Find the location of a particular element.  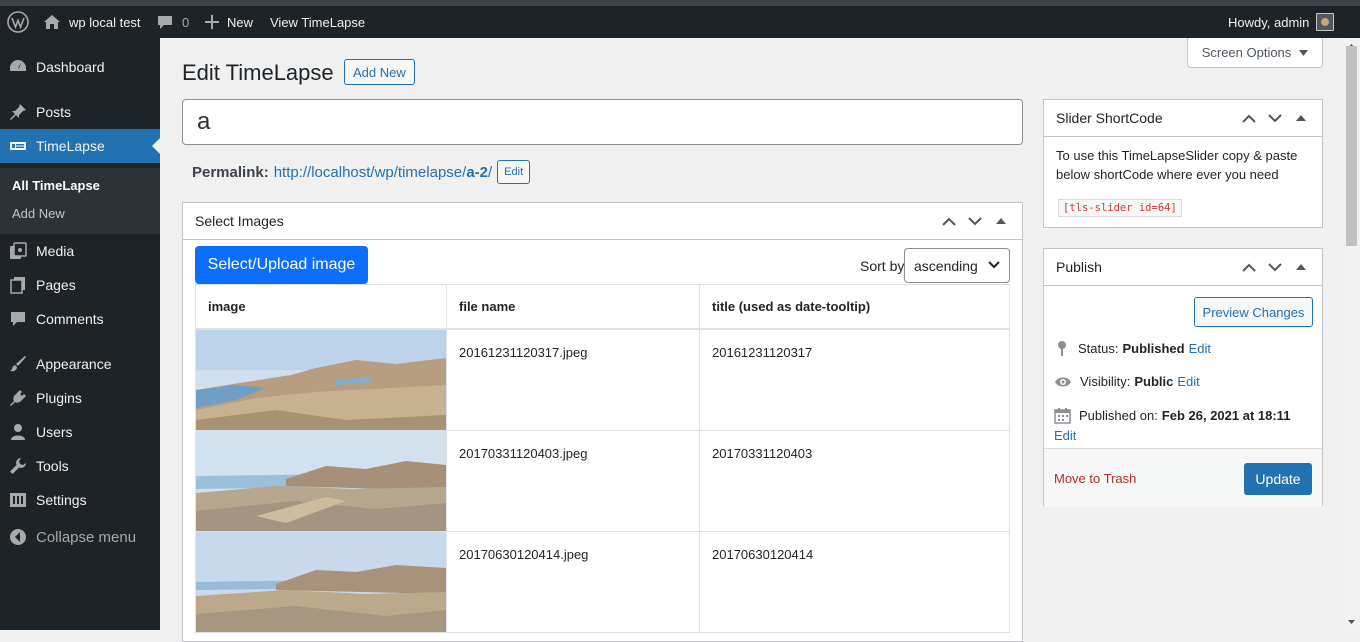

column-header-title: title (used as date-tooltip) is located at coordinates (854, 307).